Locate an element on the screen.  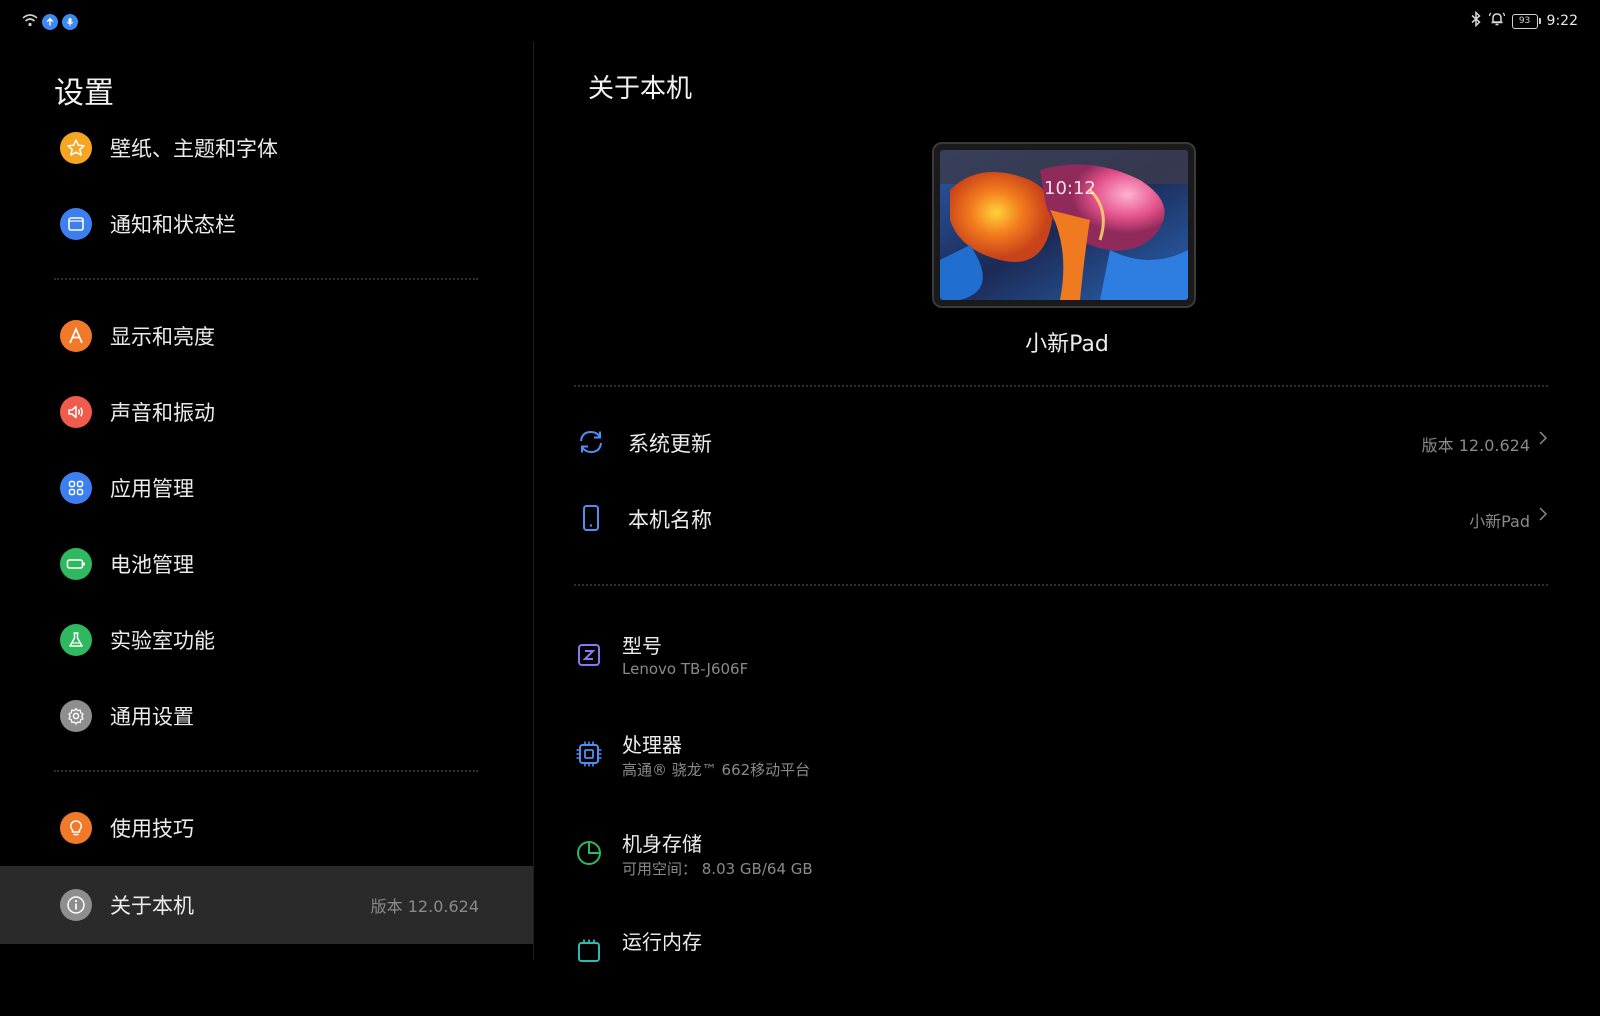
model-icon is located at coordinates (589, 655).